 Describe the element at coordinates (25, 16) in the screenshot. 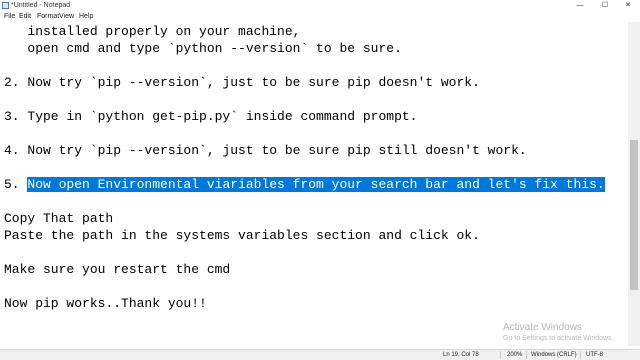

I see `menu-edit: Edit` at that location.